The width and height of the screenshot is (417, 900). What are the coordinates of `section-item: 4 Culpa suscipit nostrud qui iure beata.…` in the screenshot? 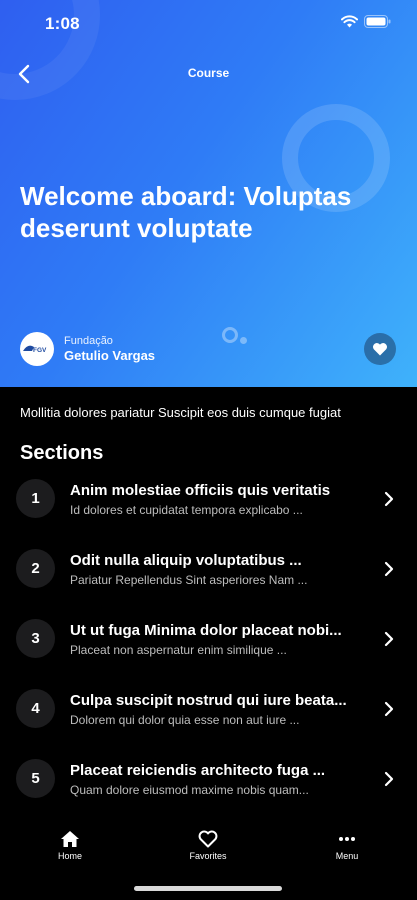 It's located at (208, 710).